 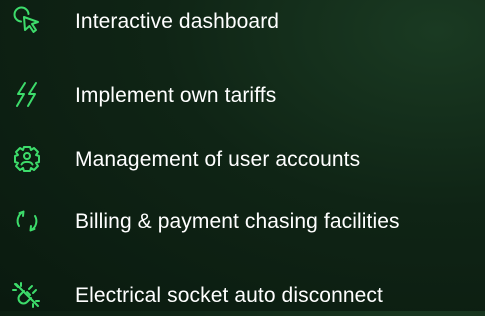 I want to click on refresh-cycle-icon, so click(x=27, y=221).